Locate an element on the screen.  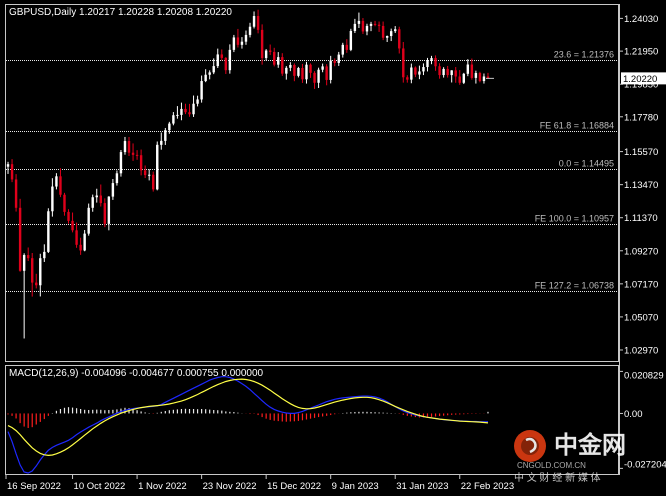
level-label: 0.0 = 1.14495 is located at coordinates (586, 164).